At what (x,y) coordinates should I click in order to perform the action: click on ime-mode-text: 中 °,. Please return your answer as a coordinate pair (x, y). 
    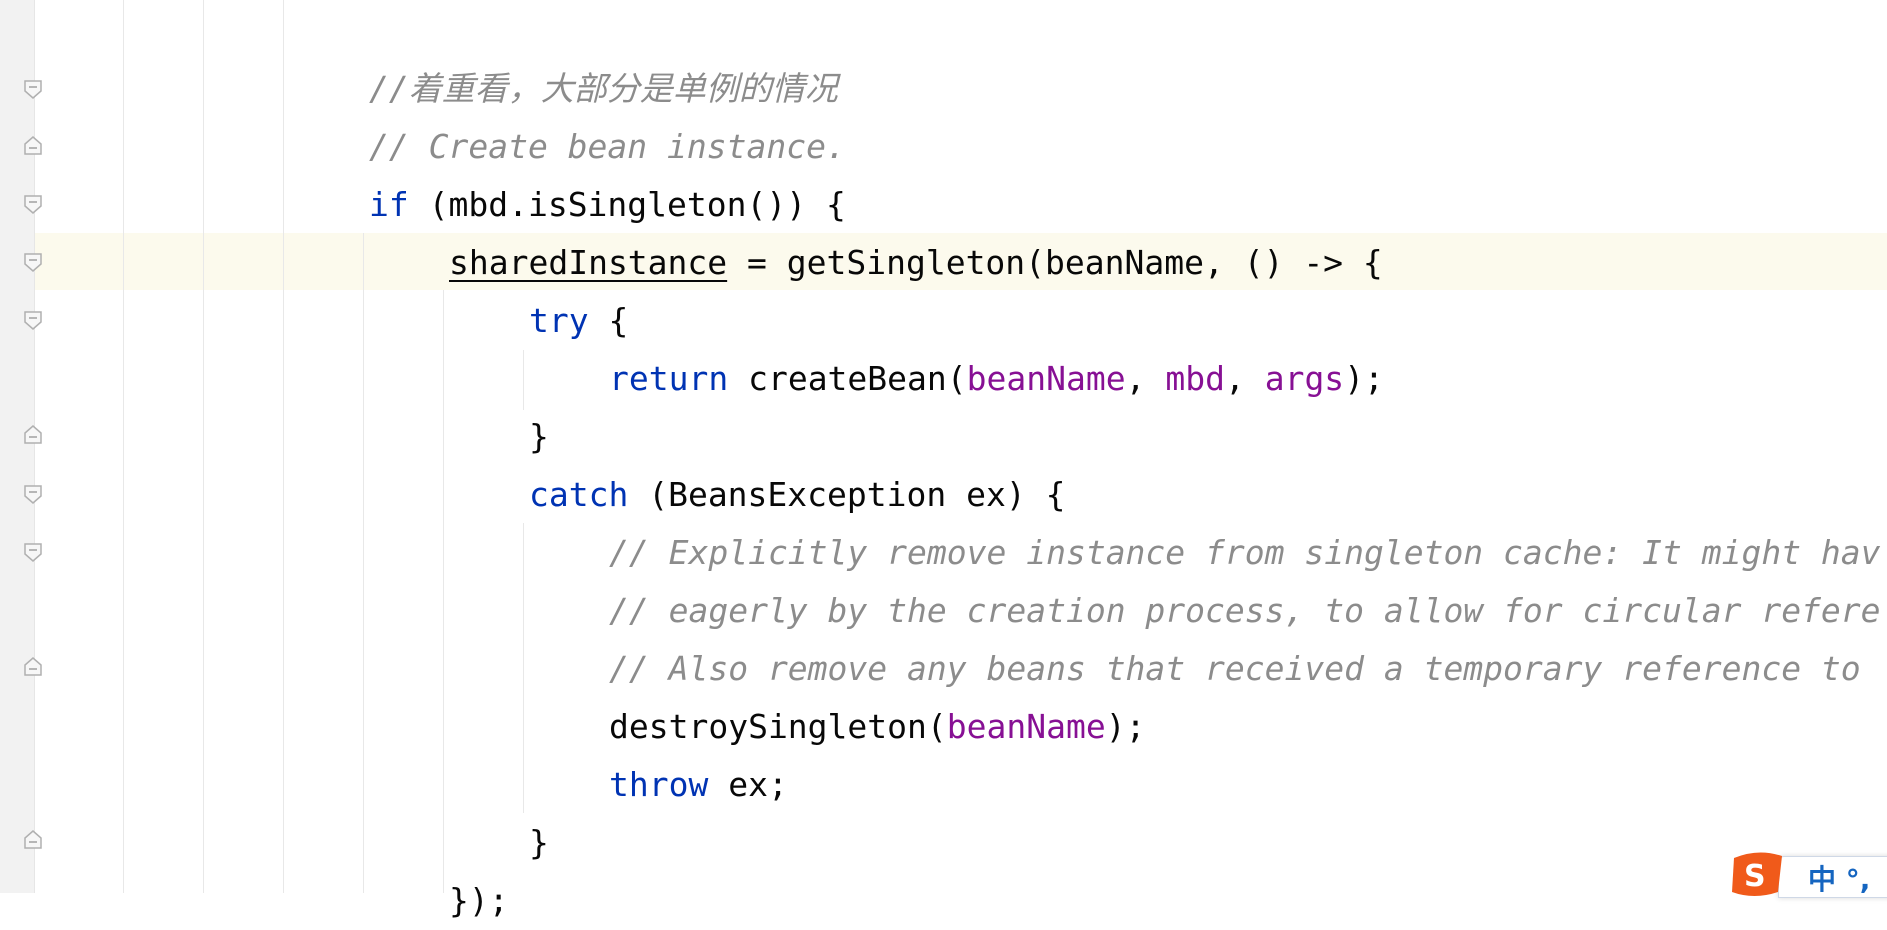
    Looking at the image, I should click on (1839, 879).